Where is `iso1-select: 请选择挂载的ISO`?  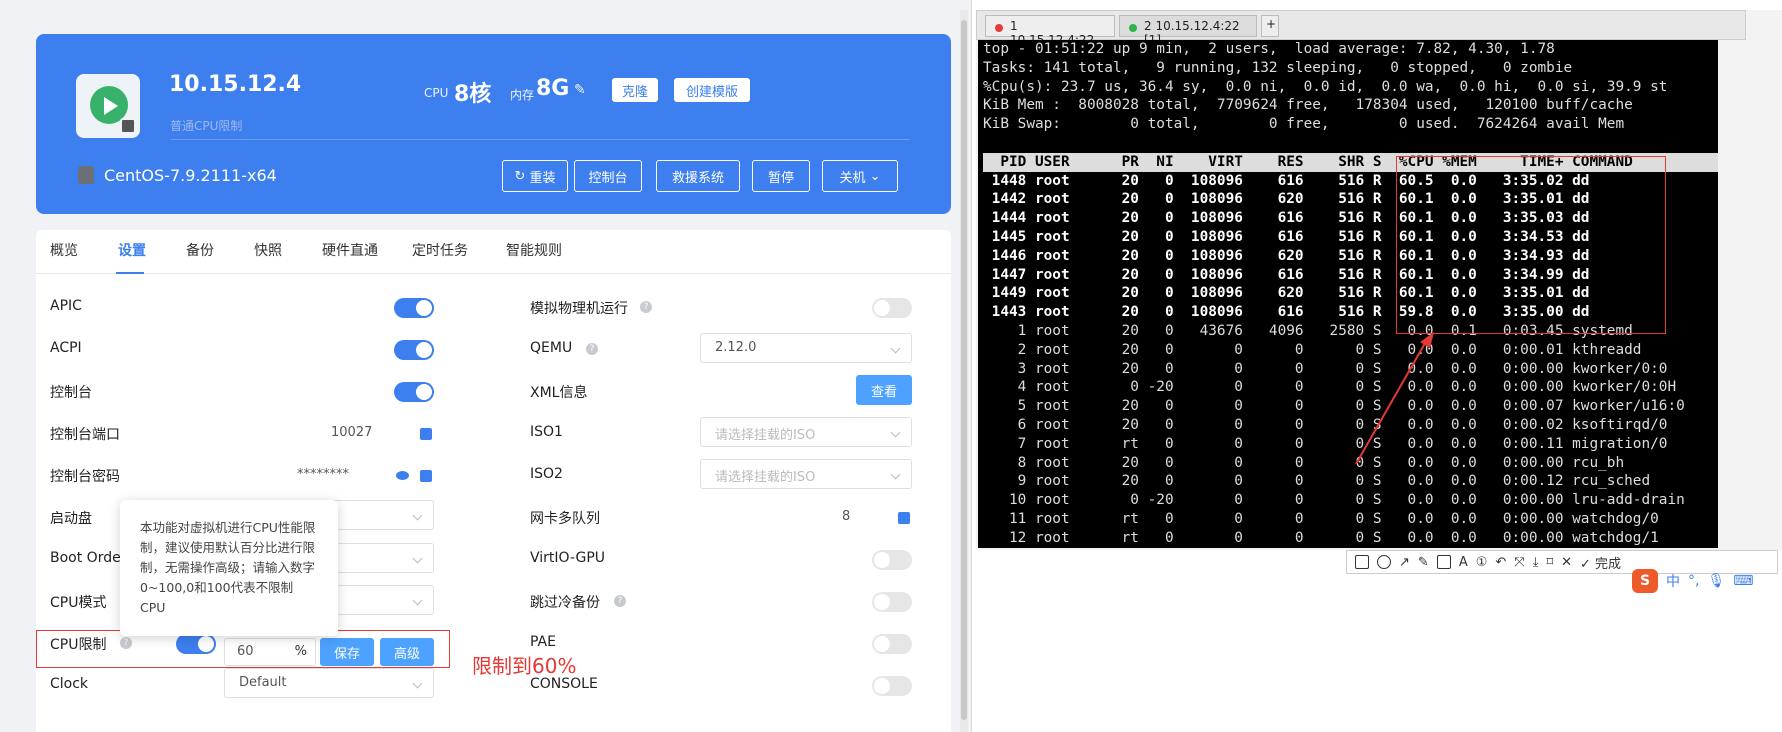 iso1-select: 请选择挂载的ISO is located at coordinates (806, 432).